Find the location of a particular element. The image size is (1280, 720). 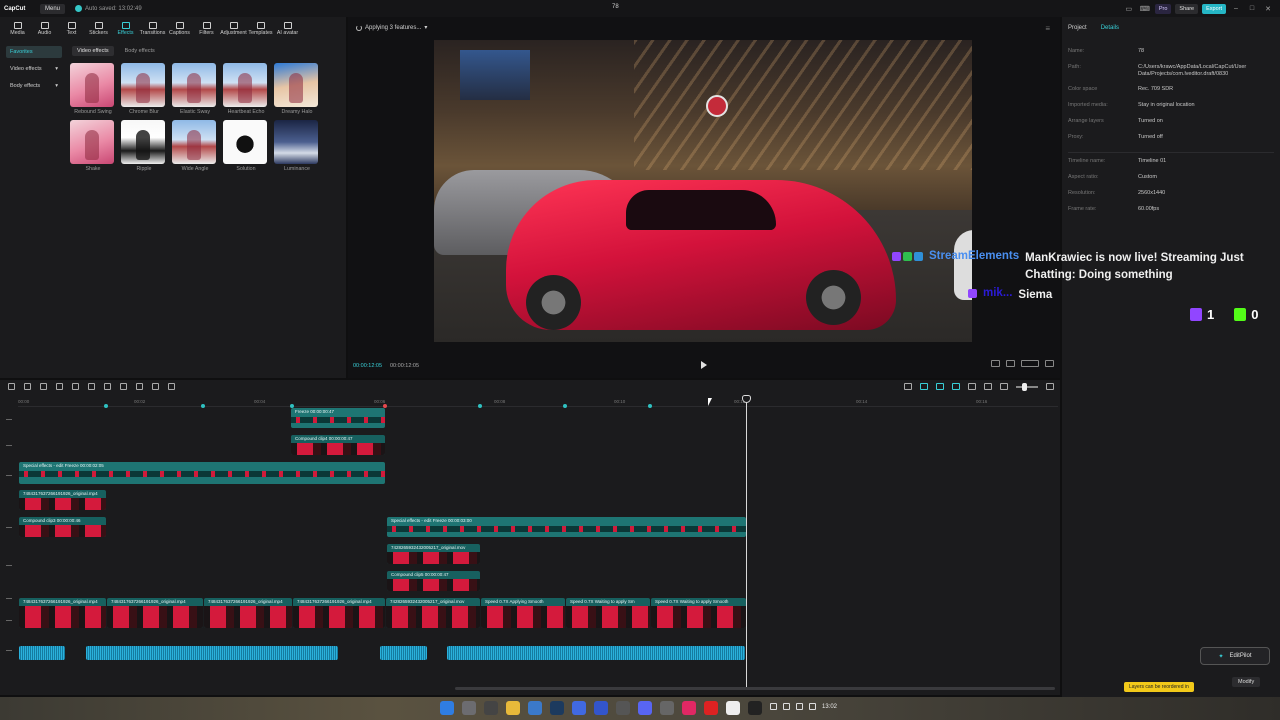

menu-icon: ≡ is located at coordinates (1047, 28).